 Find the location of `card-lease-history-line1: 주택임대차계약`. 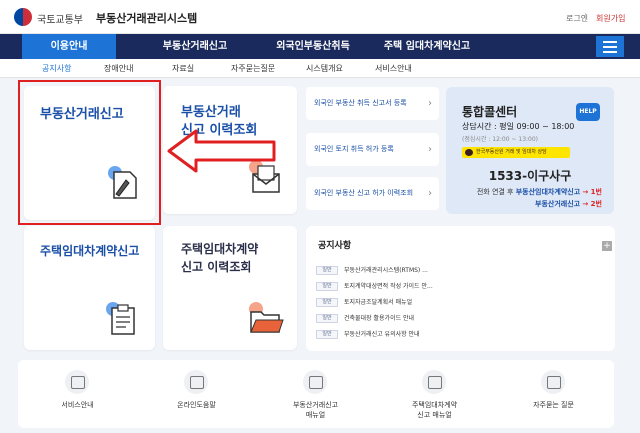

card-lease-history-line1: 주택임대차계약 is located at coordinates (220, 249).